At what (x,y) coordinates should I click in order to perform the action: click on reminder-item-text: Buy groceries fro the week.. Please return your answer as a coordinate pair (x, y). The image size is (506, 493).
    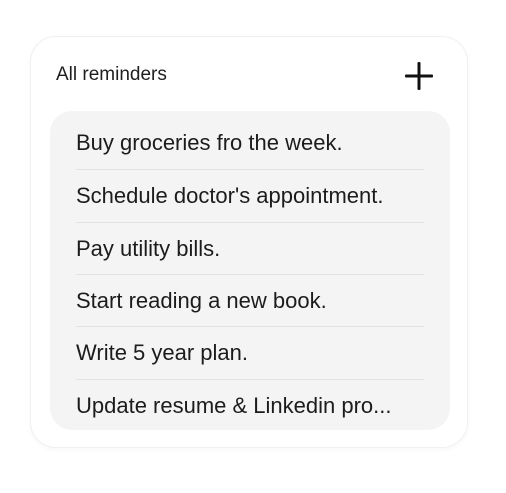
    Looking at the image, I should click on (209, 142).